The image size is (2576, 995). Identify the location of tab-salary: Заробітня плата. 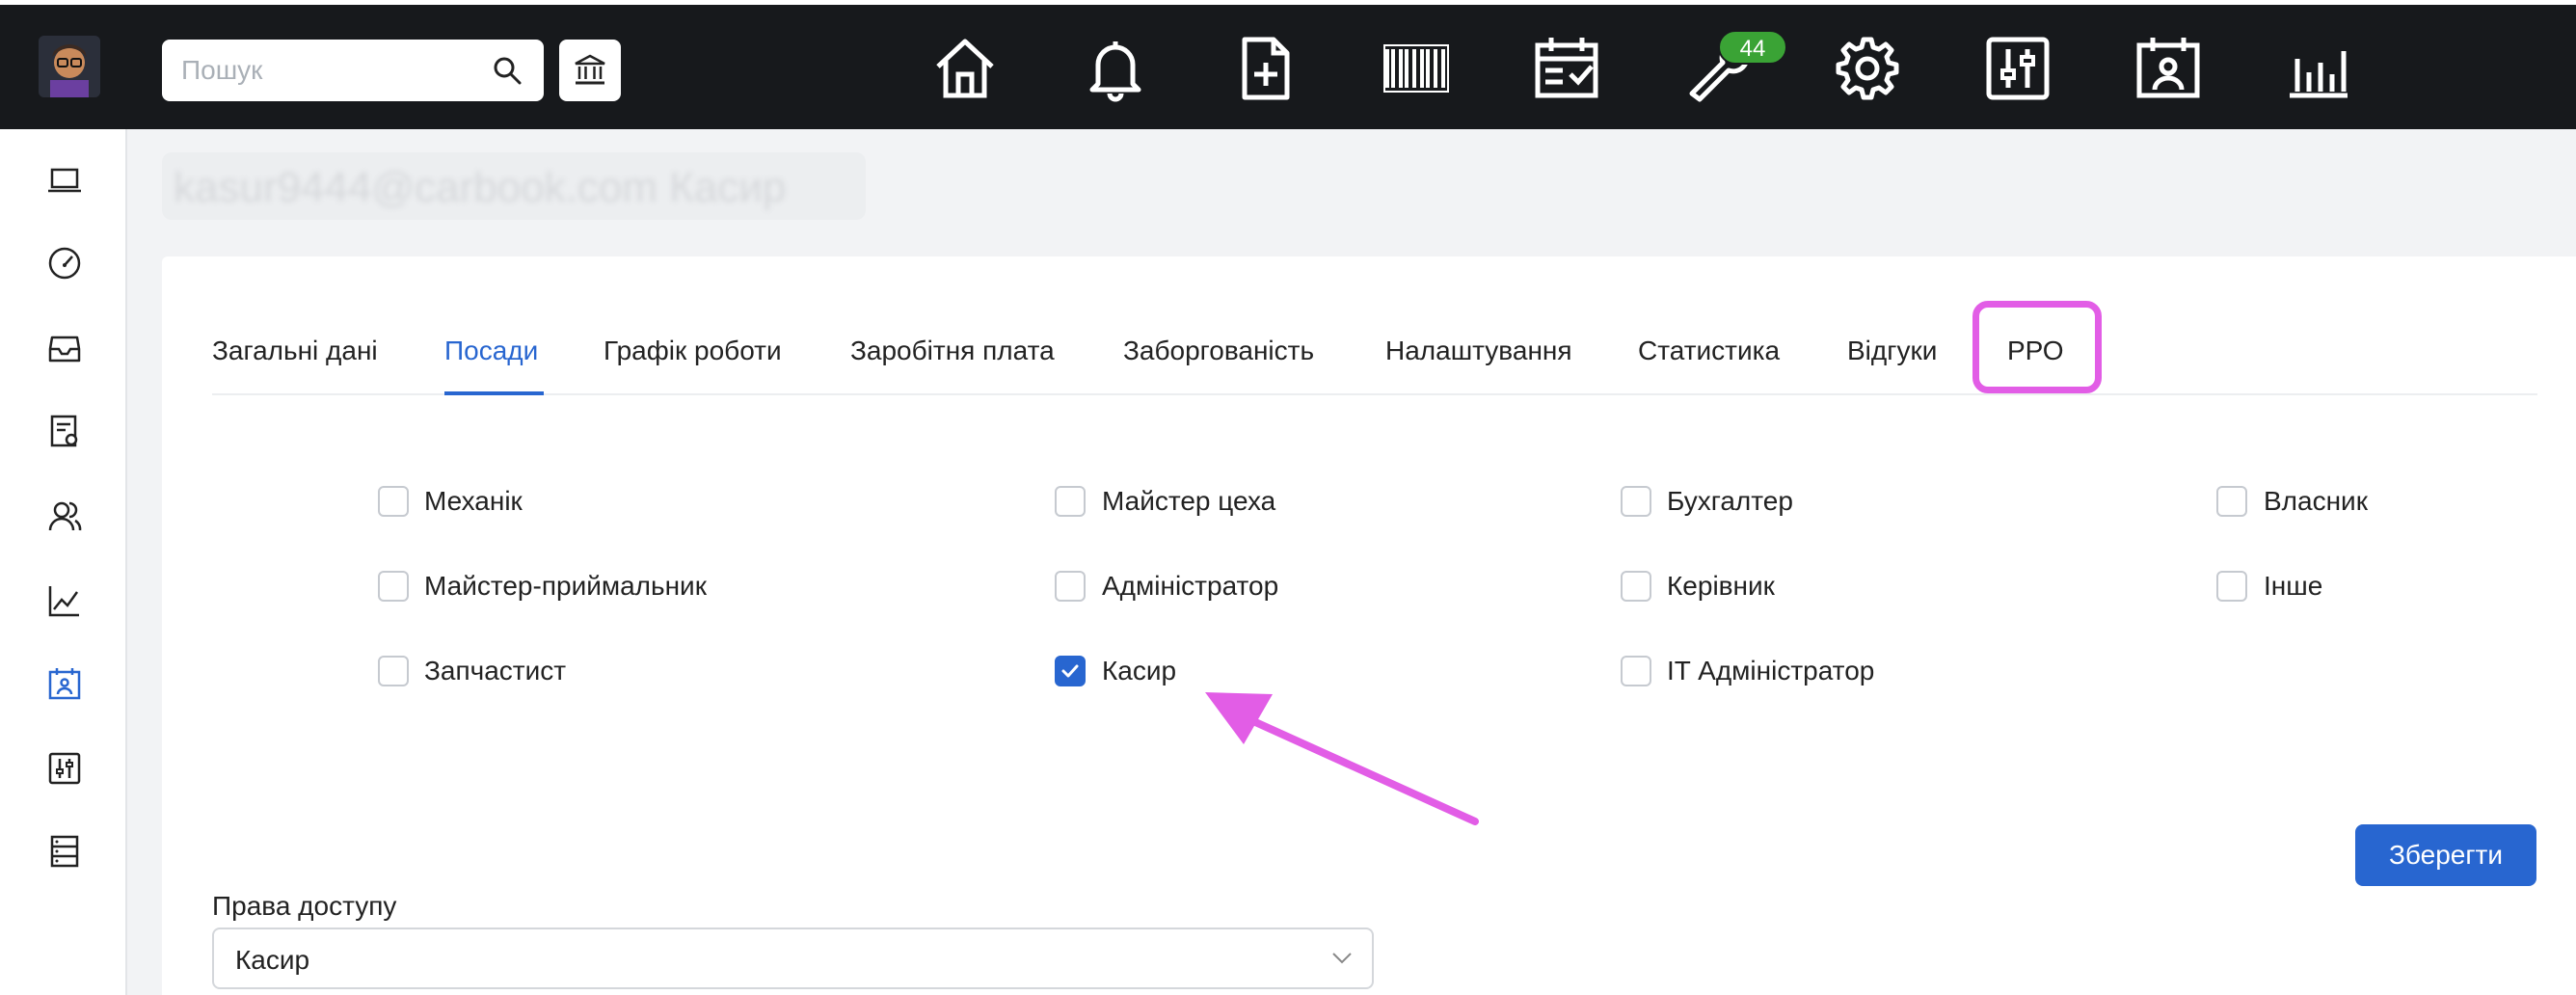
(953, 351).